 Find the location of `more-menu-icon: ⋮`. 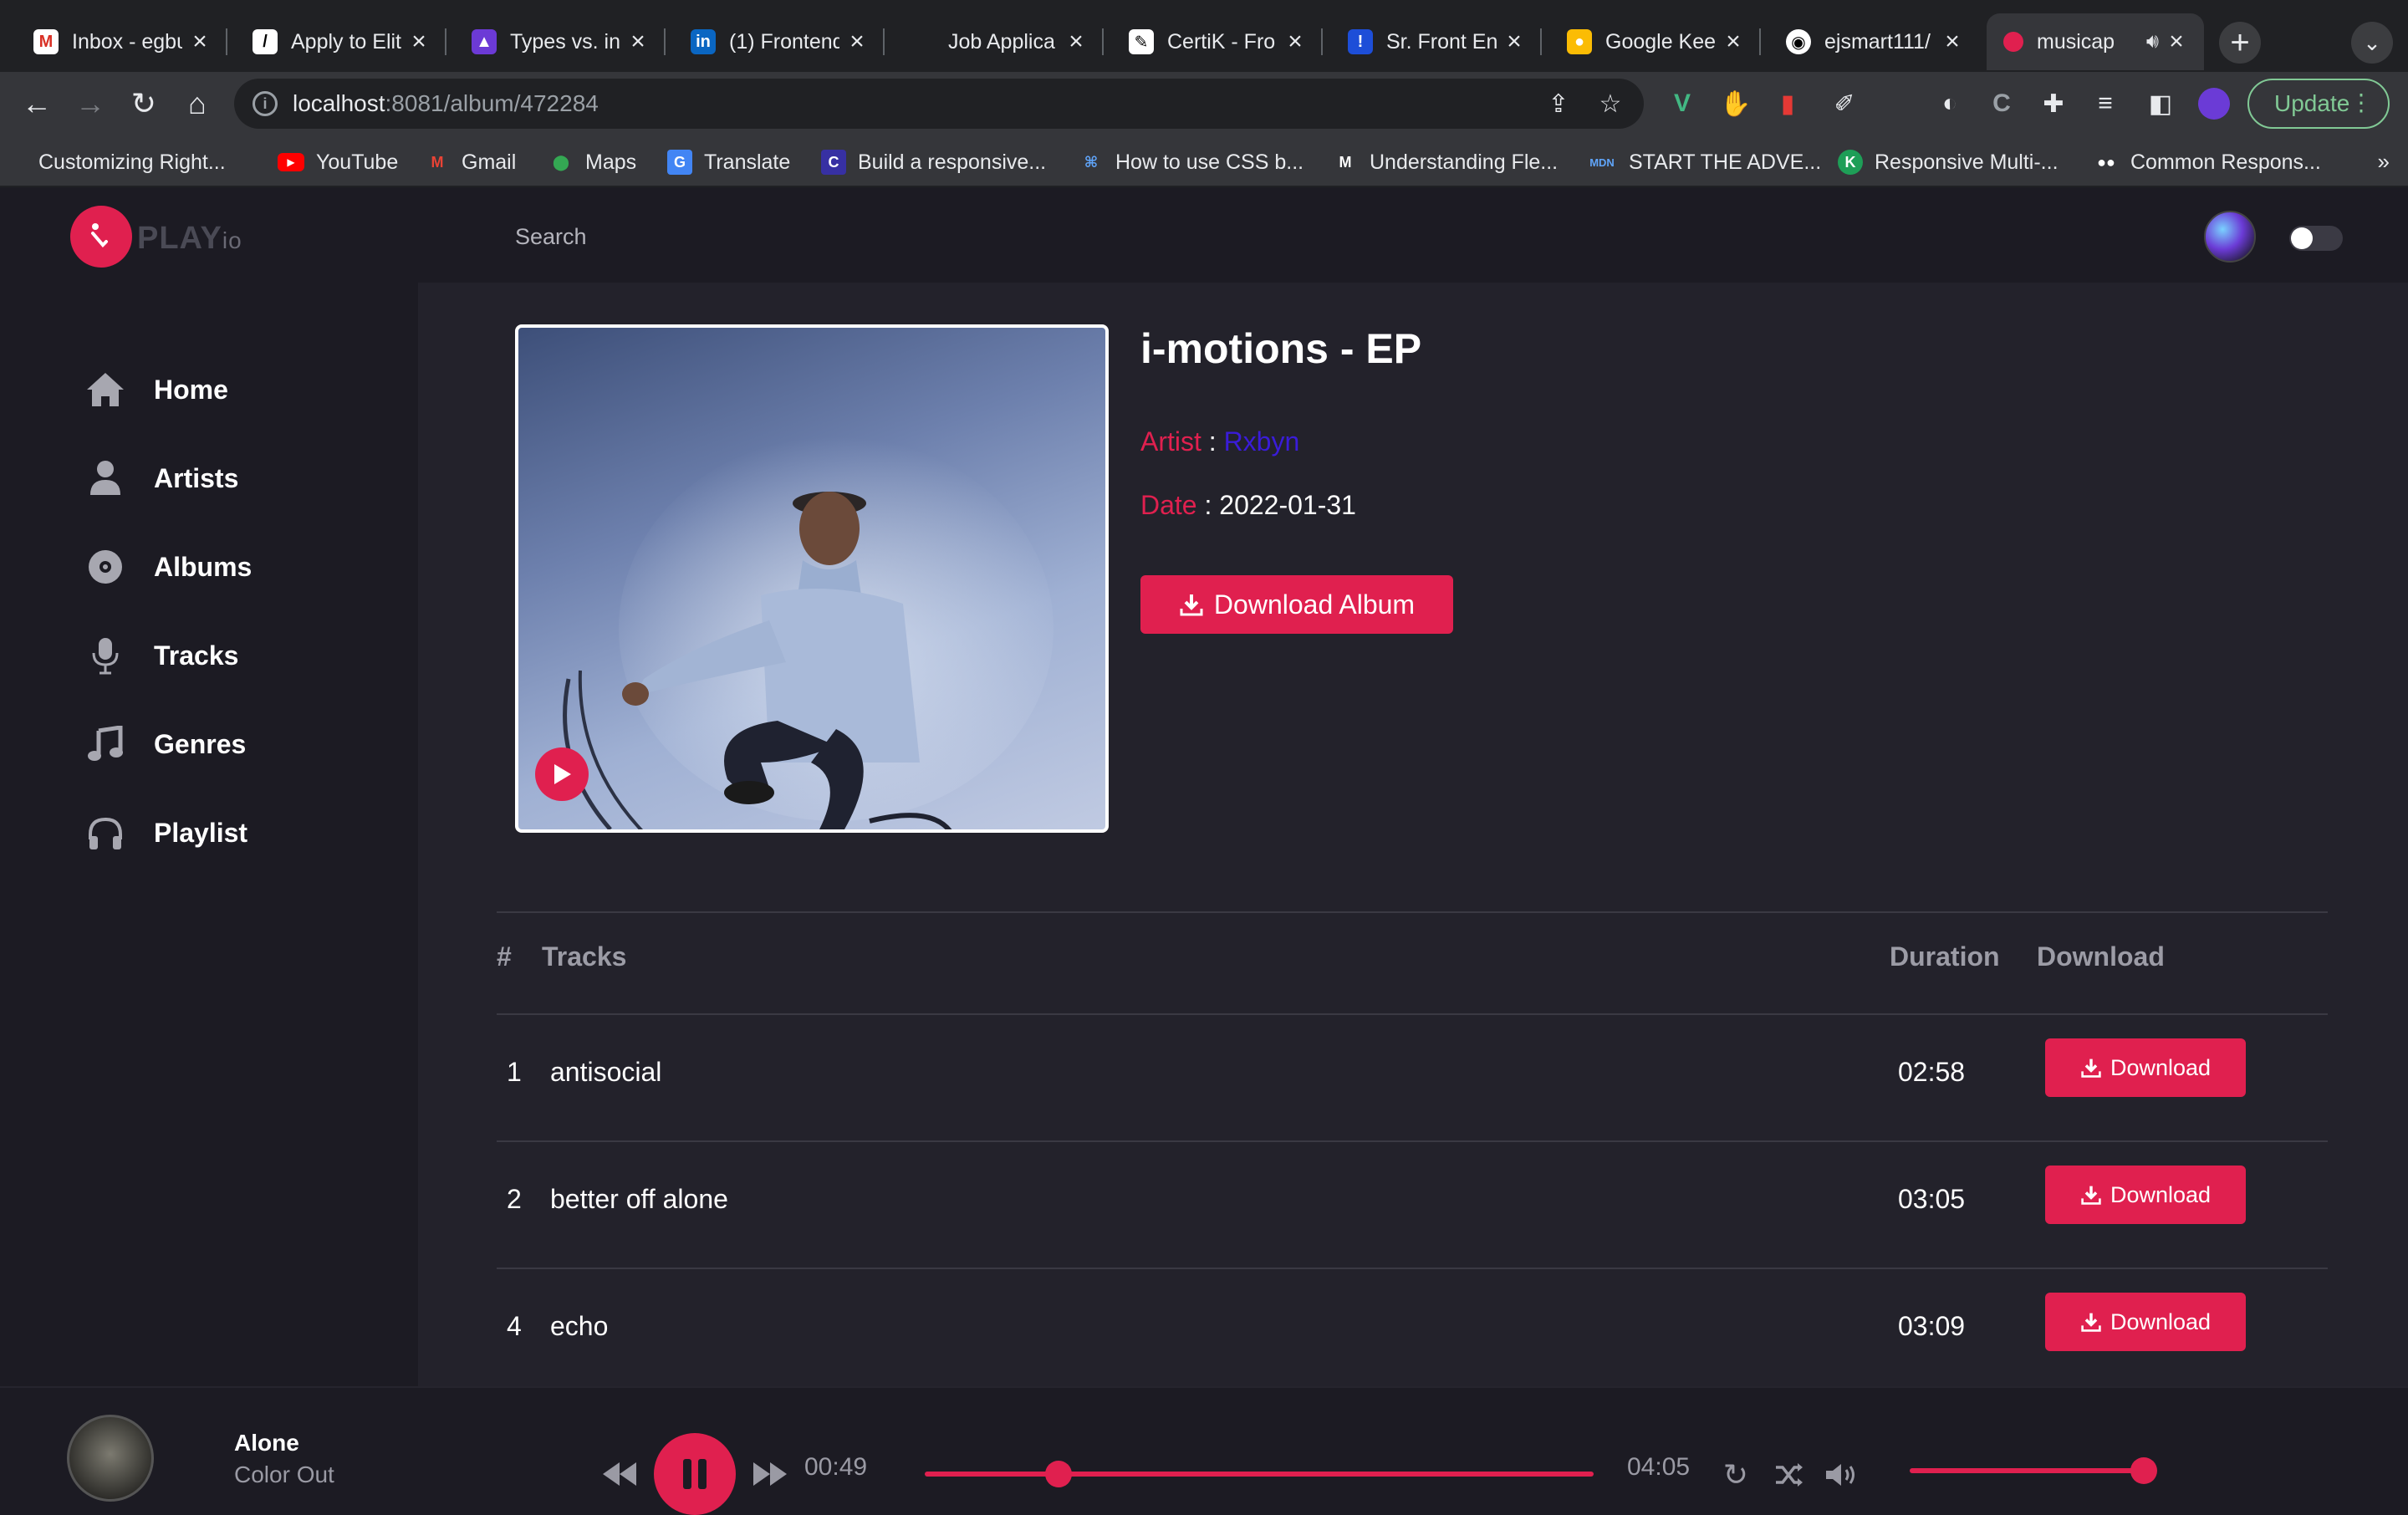

more-menu-icon: ⋮ is located at coordinates (2361, 102).